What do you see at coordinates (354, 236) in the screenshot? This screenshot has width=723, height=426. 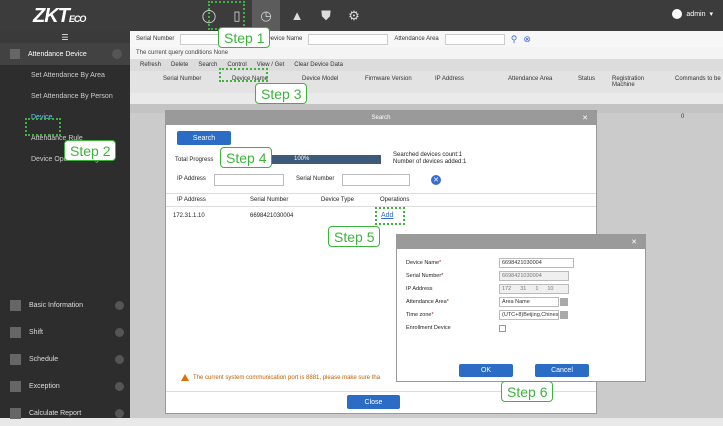 I see `step5-callout: Step 5` at bounding box center [354, 236].